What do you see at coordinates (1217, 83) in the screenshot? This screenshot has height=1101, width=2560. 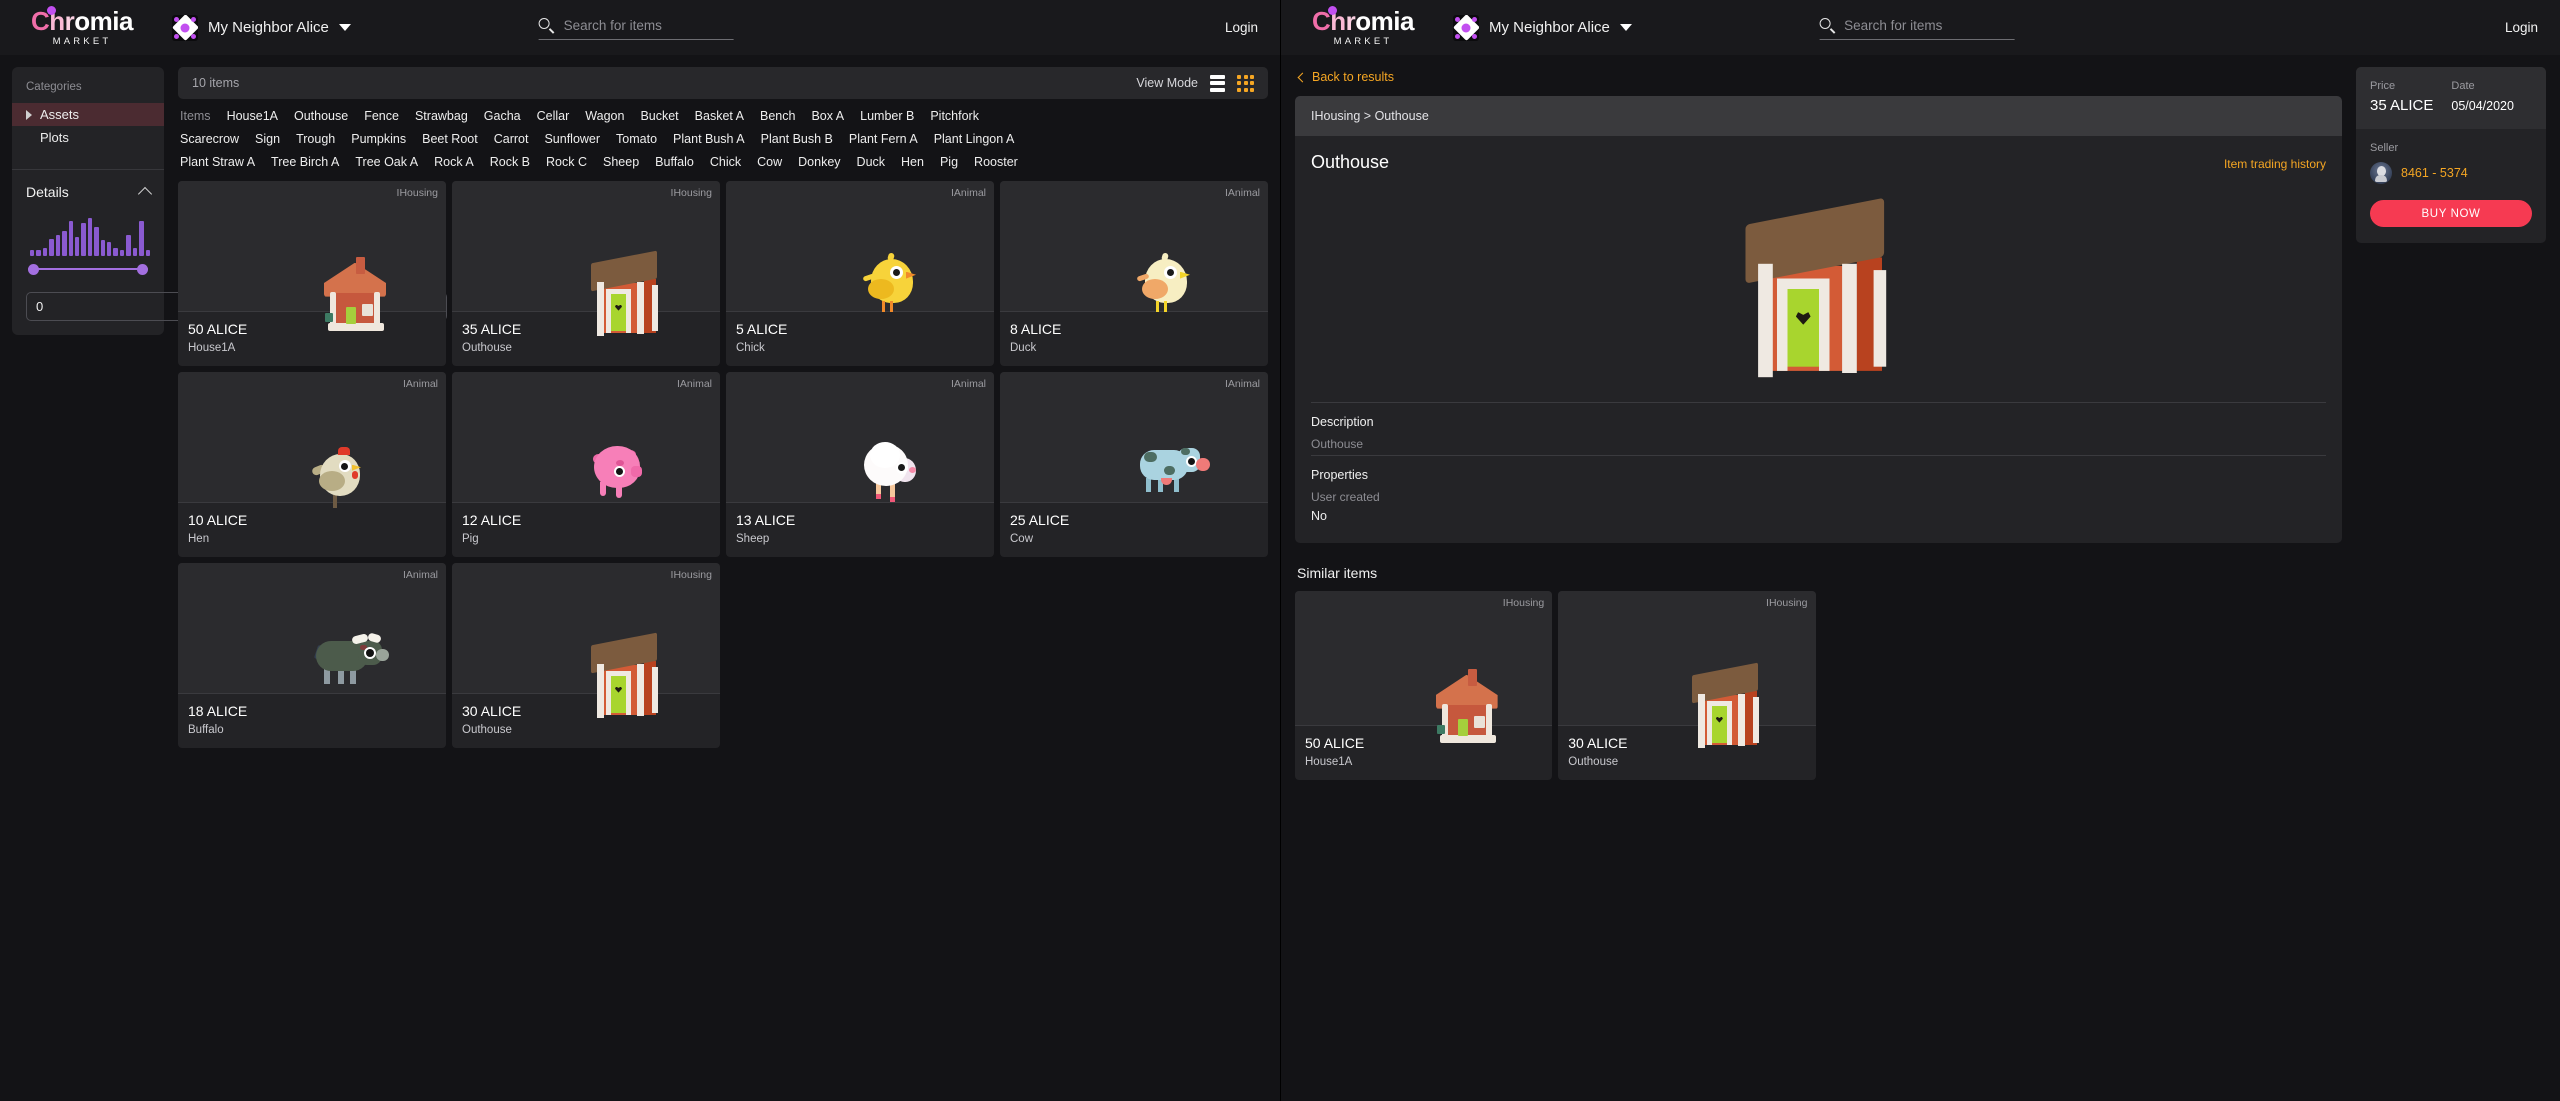 I see `list-view-icon` at bounding box center [1217, 83].